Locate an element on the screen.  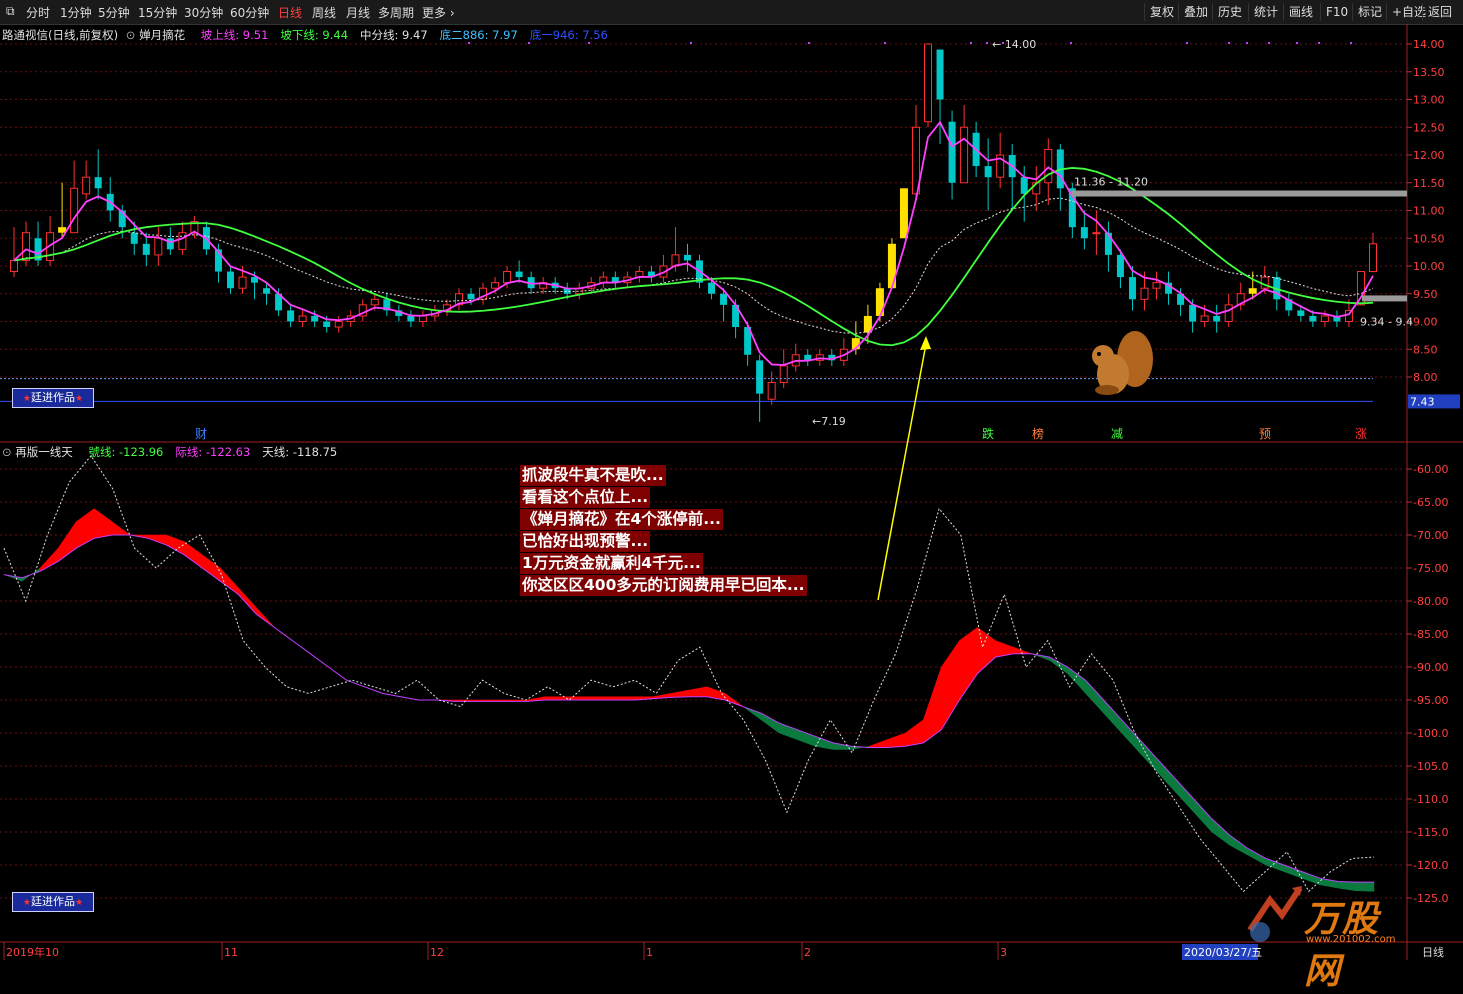
window-toggle-icon: ⧉ is located at coordinates (10, 11).